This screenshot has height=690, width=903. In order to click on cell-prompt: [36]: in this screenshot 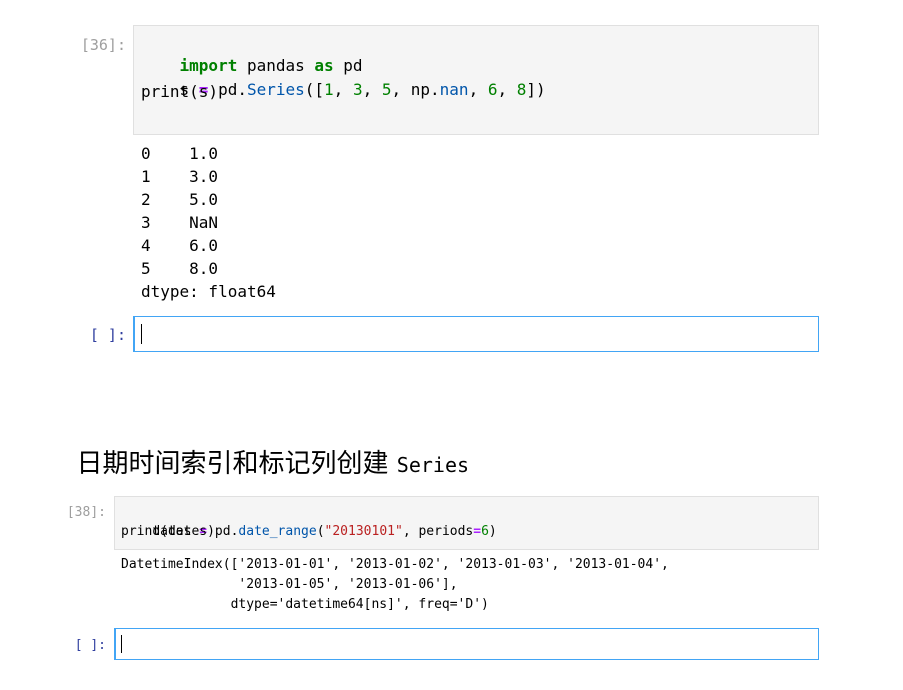, I will do `click(103, 45)`.